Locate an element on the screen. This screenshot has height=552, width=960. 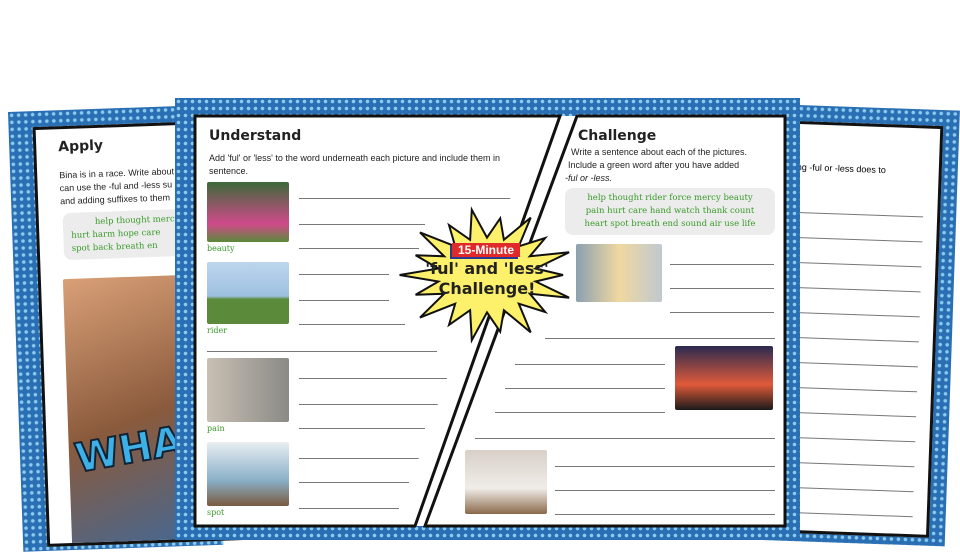
apply-instruction: and adding suffixes to them is located at coordinates (115, 199).